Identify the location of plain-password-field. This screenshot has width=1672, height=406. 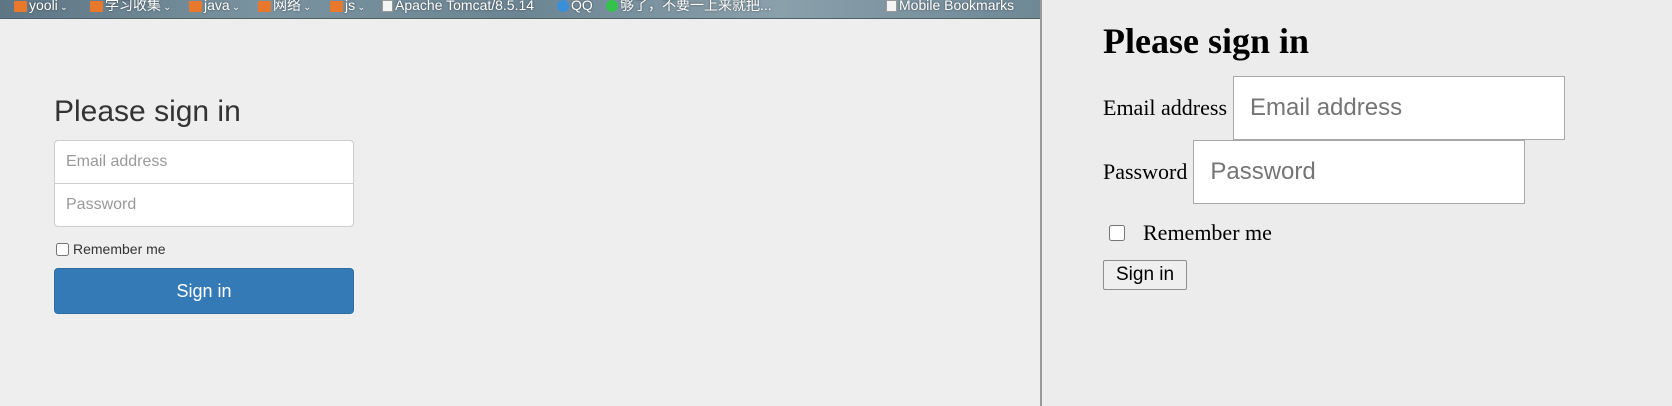
(1359, 172).